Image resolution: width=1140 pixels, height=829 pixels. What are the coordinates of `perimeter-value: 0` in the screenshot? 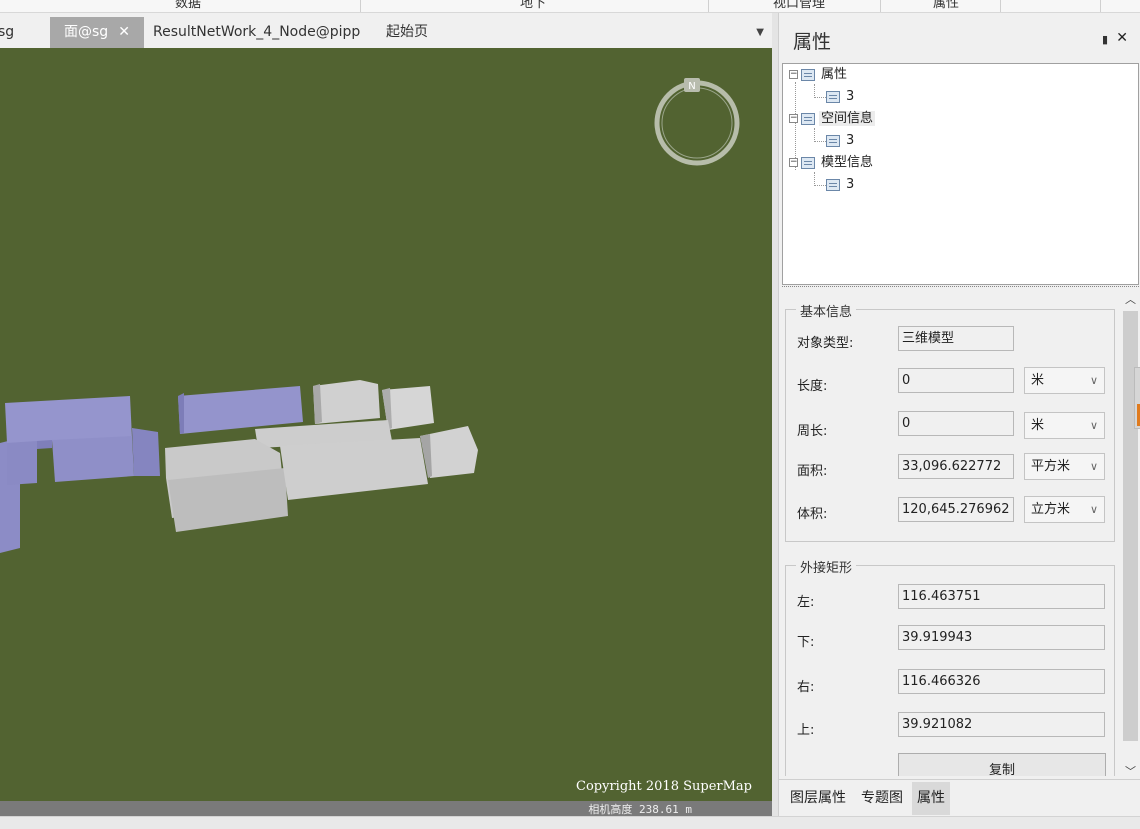 It's located at (956, 423).